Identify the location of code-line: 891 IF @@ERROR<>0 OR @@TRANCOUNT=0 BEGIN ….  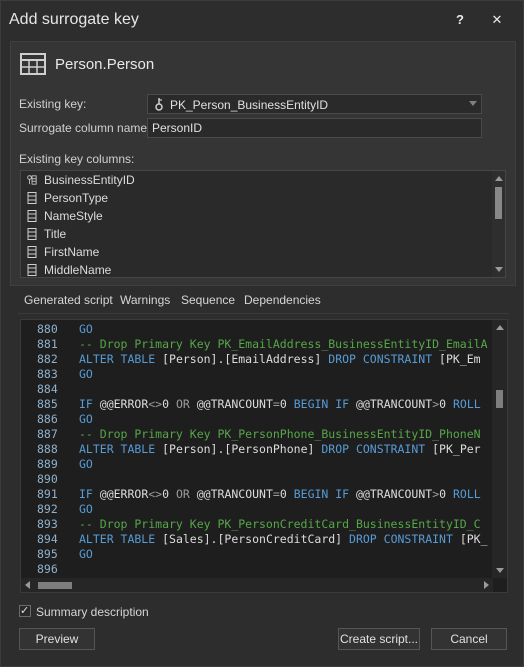
(256, 493).